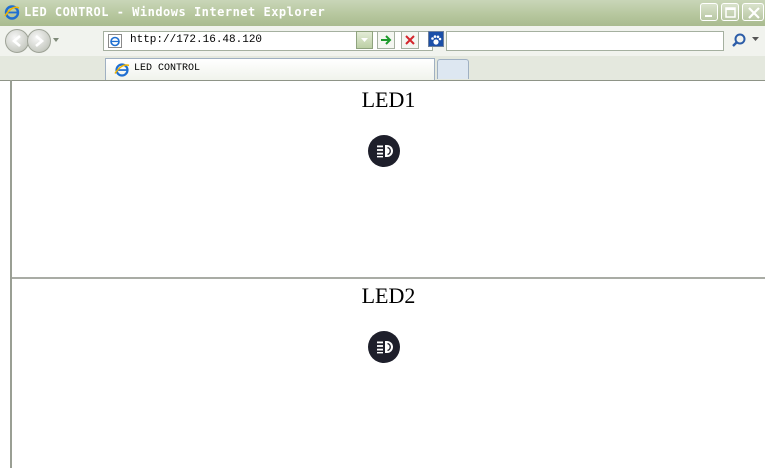 This screenshot has height=468, width=765. I want to click on stop-button, so click(410, 40).